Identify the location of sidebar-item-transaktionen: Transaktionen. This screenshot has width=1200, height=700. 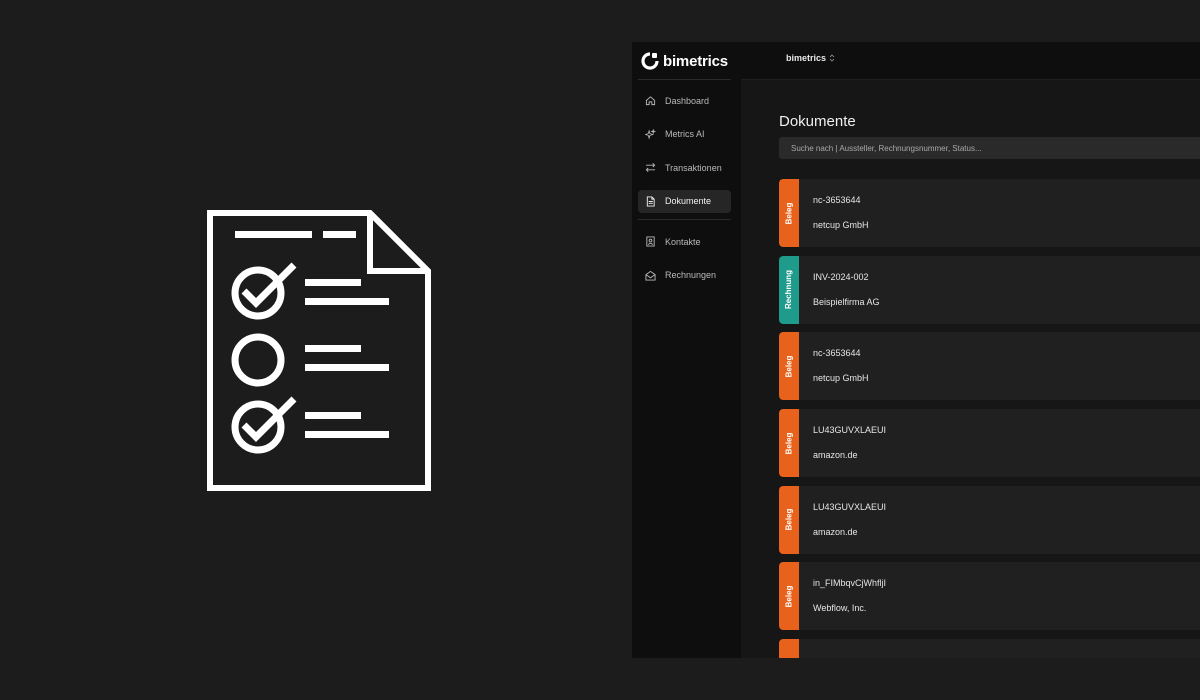
(684, 167).